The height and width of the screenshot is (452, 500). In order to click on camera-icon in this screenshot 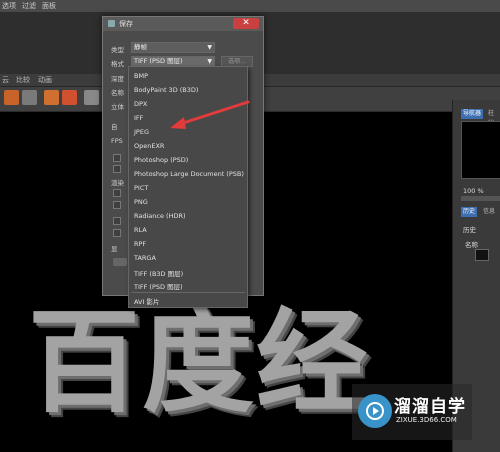, I will do `click(29, 97)`.